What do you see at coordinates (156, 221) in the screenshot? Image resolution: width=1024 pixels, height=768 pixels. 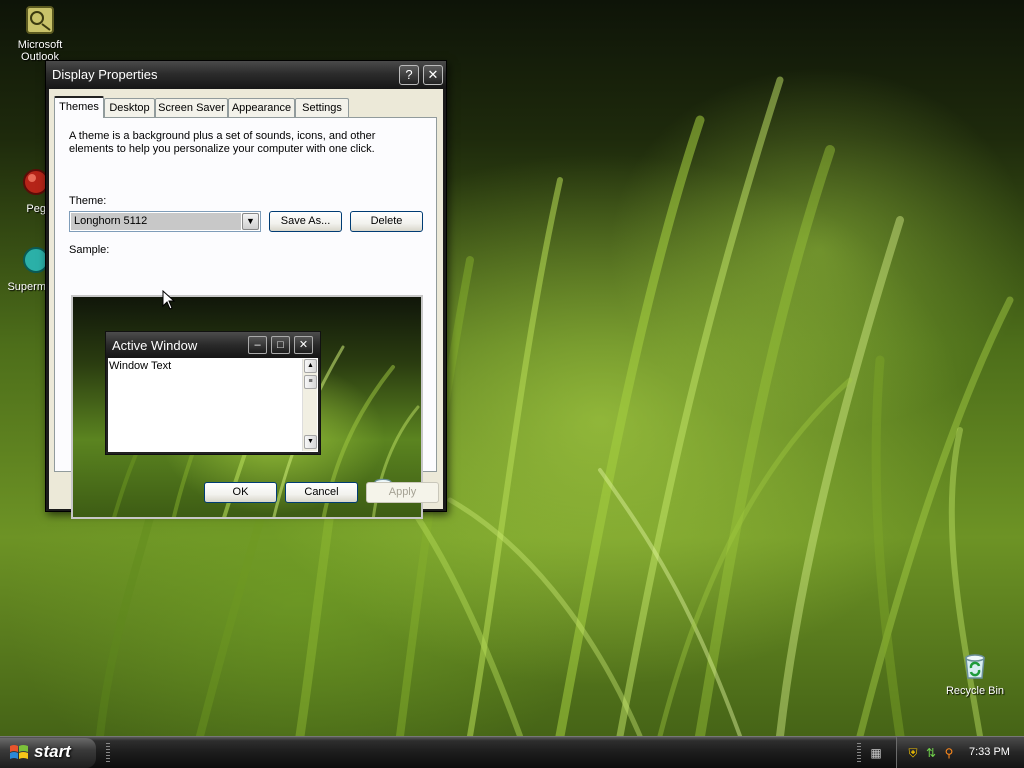 I see `theme-dropdown-value: Longhorn 5112` at bounding box center [156, 221].